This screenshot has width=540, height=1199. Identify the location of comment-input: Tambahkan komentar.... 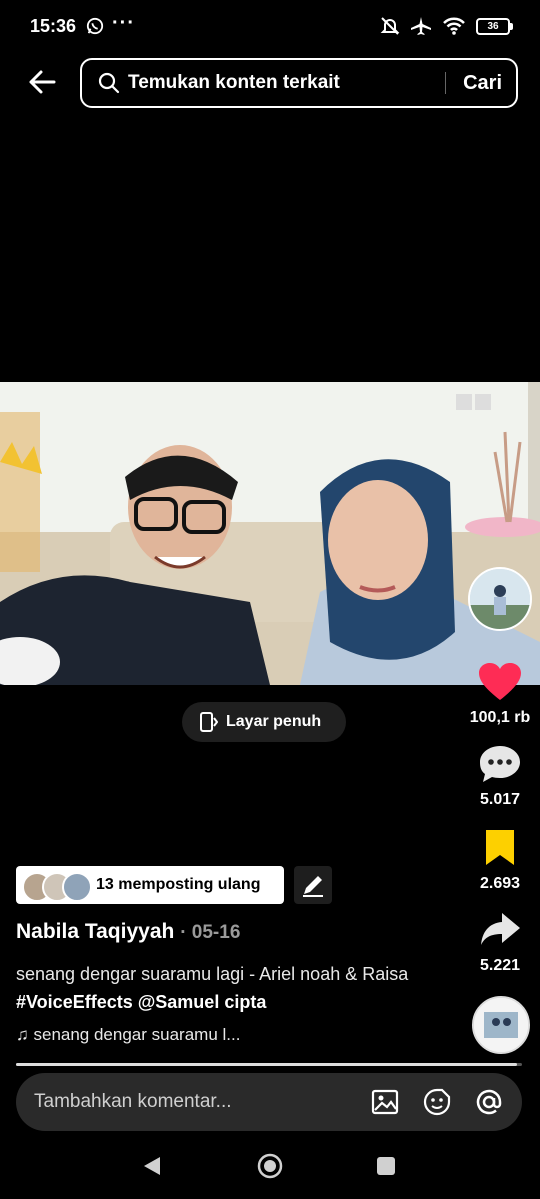
(133, 1102).